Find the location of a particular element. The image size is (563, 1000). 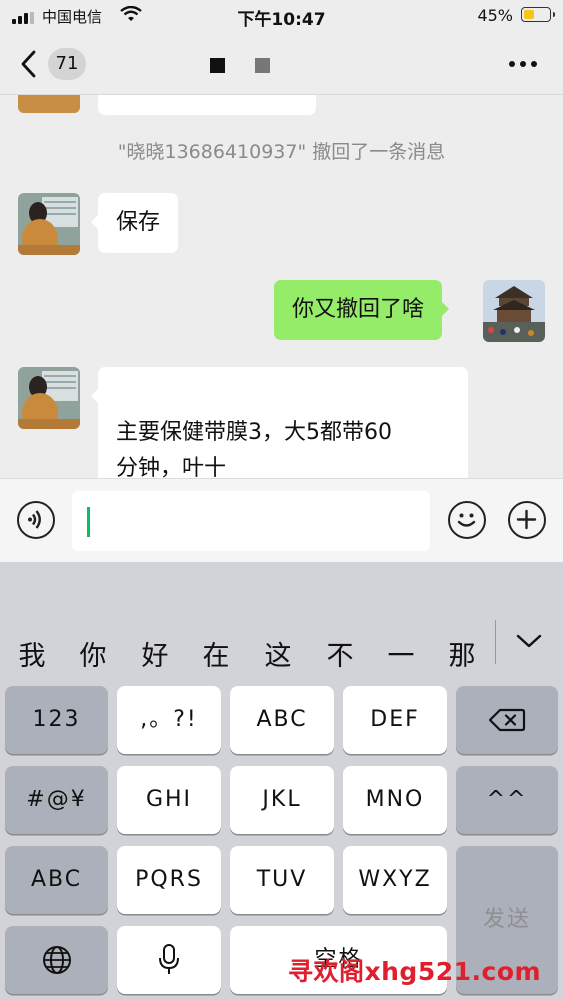

voice-input-key is located at coordinates (169, 960).